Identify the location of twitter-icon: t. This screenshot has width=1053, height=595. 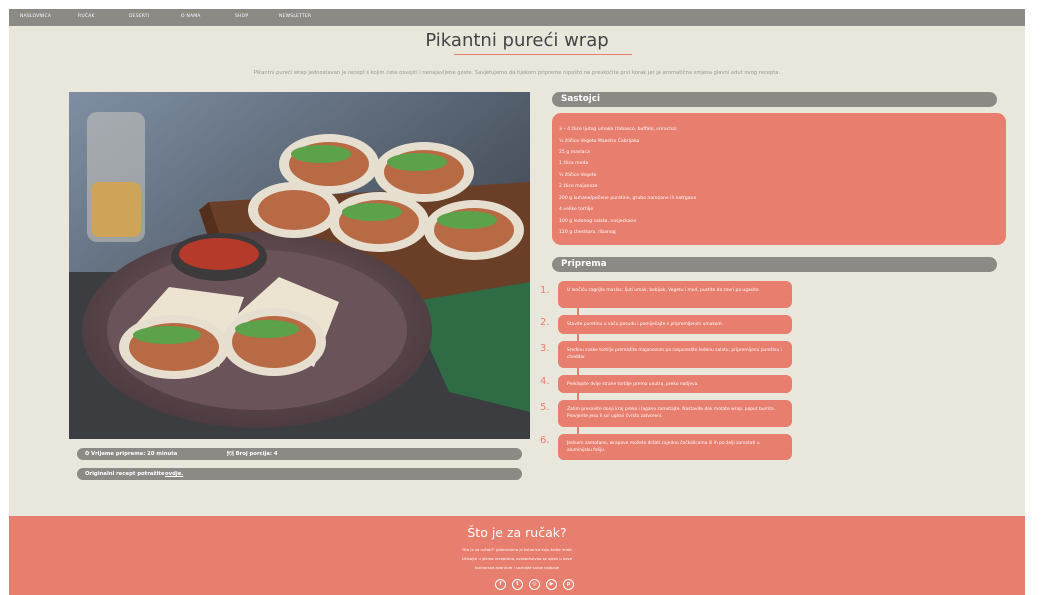
(517, 584).